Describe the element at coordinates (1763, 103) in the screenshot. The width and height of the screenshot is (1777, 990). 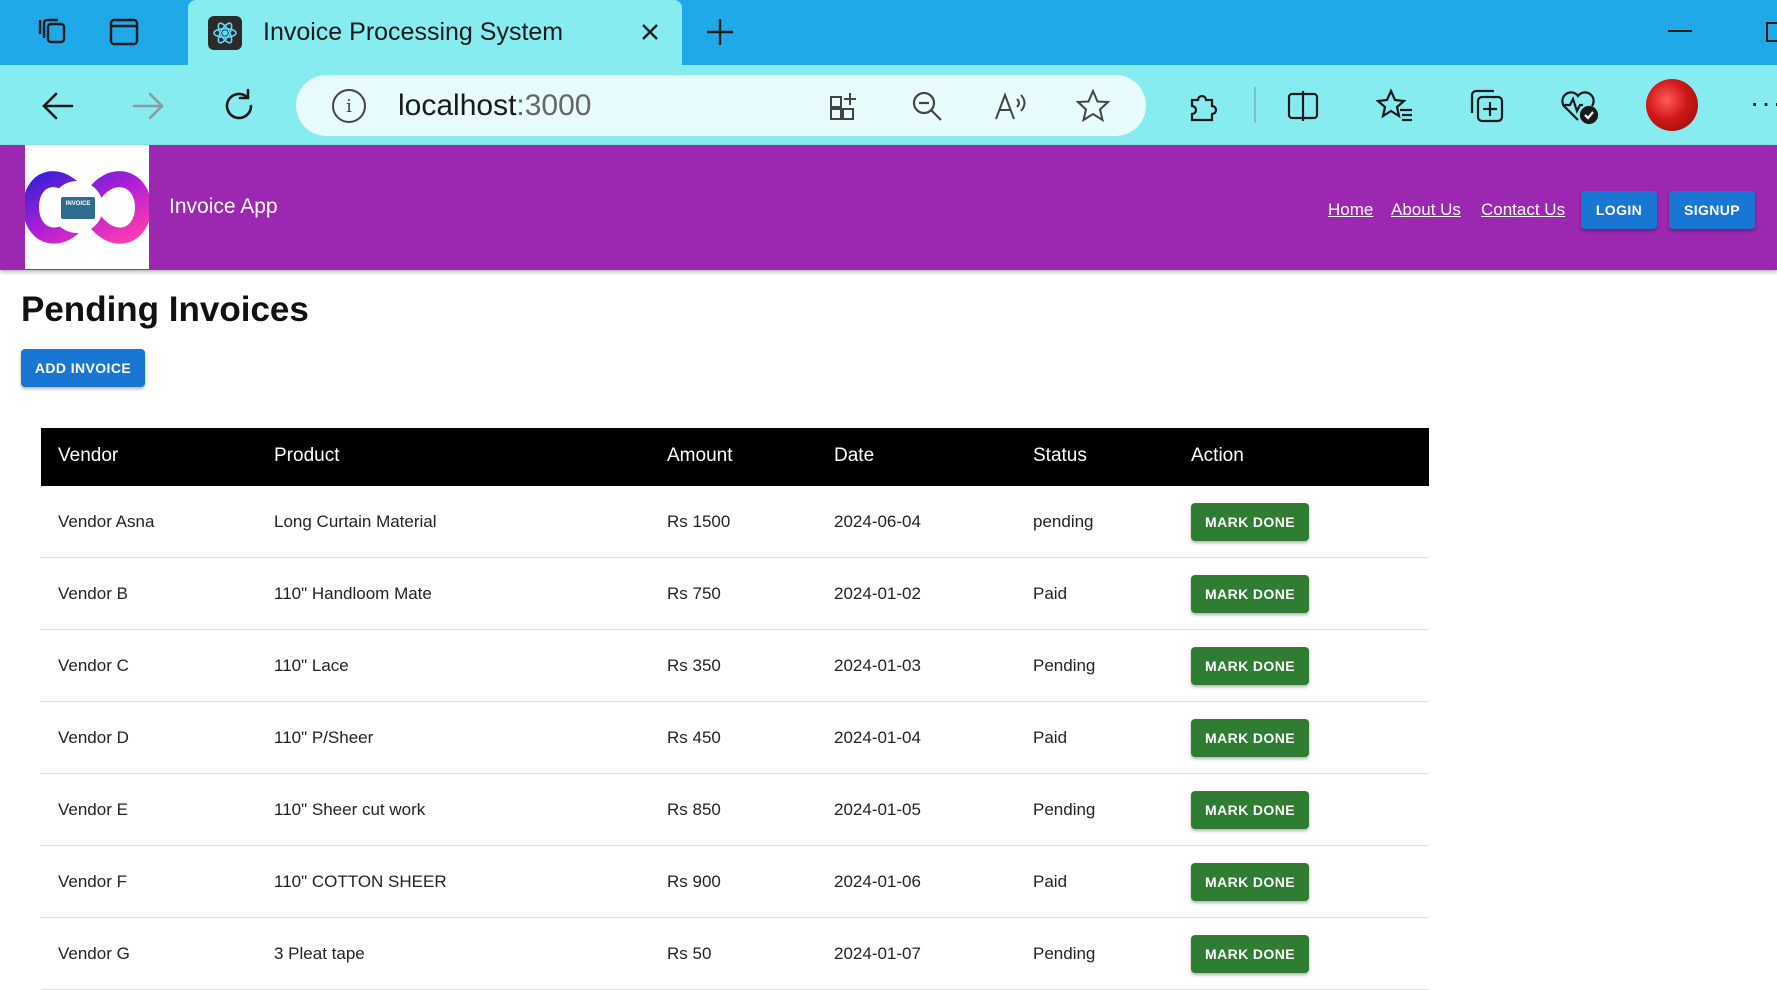
I see `more-menu-icon: ···` at that location.